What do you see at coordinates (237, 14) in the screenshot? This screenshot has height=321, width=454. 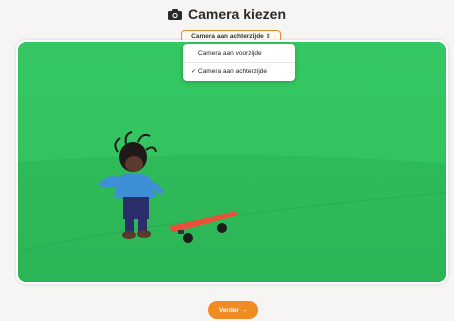 I see `page-title-text: Camera kiezen` at bounding box center [237, 14].